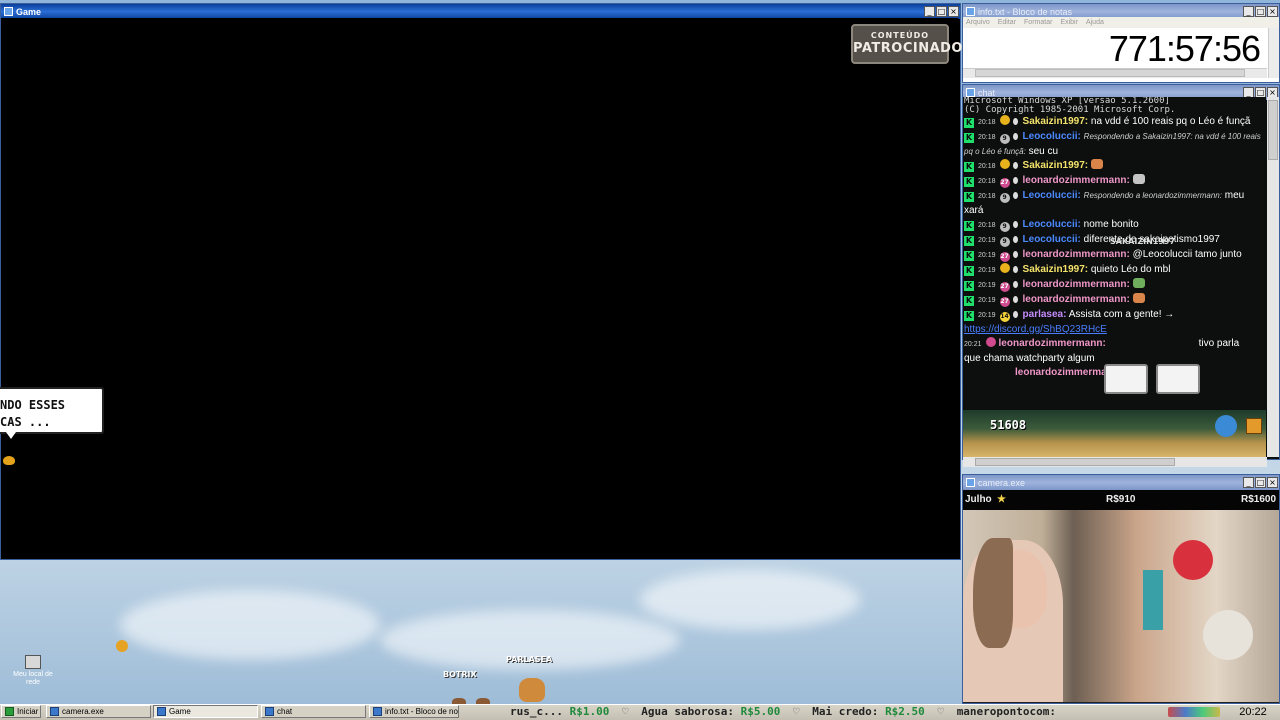  Describe the element at coordinates (480, 11) in the screenshot. I see `game-titlebar: Game _ □ ×` at that location.